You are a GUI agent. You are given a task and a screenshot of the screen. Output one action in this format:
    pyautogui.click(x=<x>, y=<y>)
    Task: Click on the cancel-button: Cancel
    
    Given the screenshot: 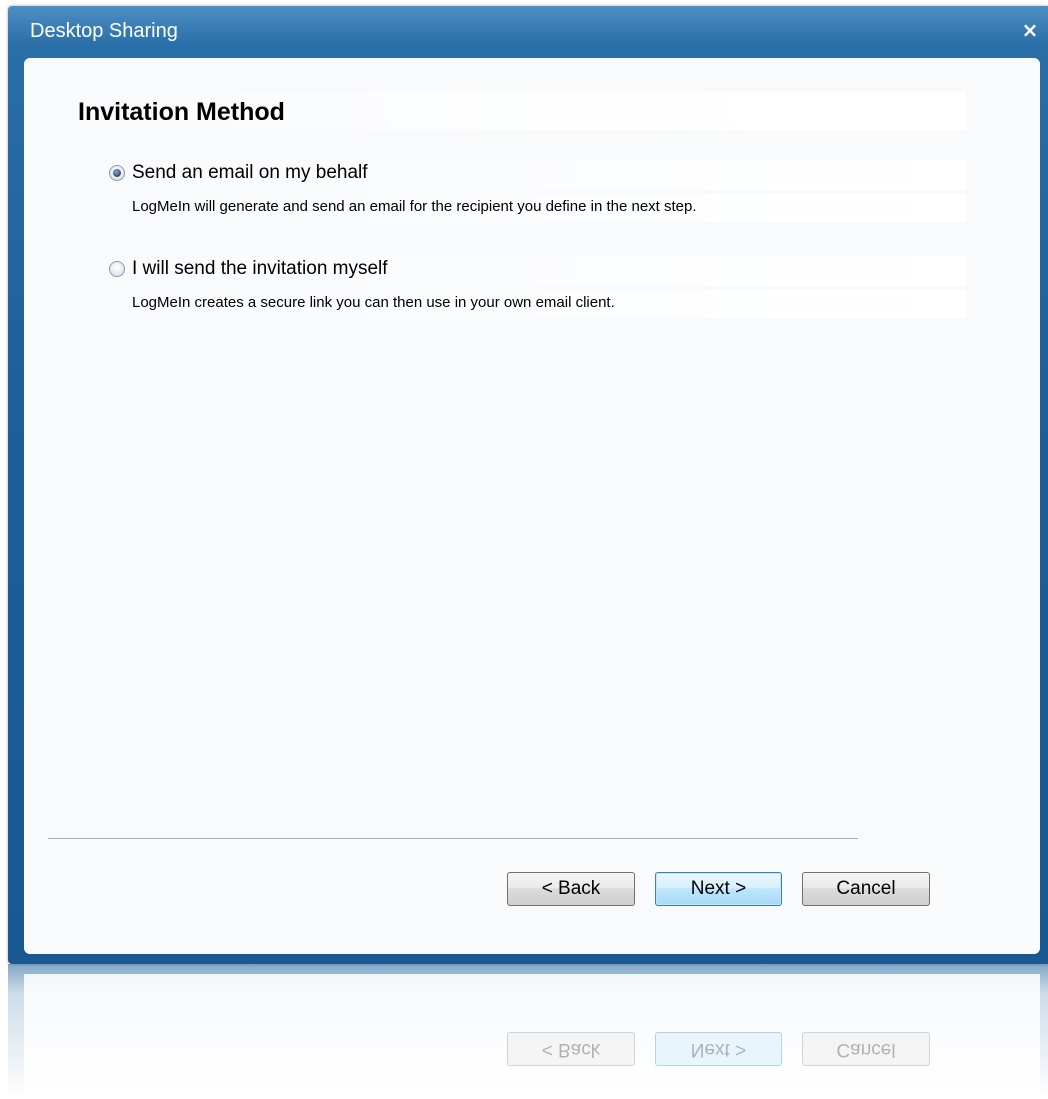 What is the action you would take?
    pyautogui.click(x=866, y=889)
    